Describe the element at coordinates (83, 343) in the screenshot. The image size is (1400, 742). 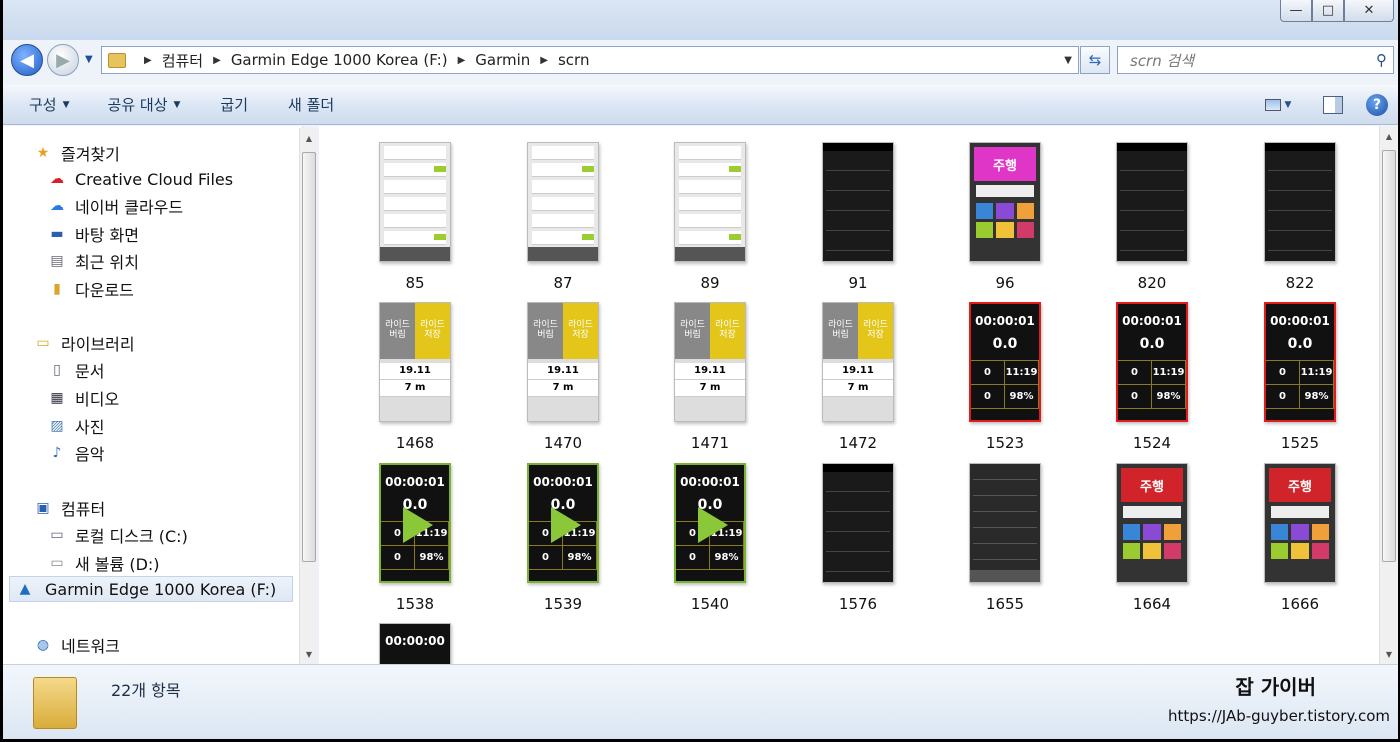
I see `sidebar-libraries-header: ▭ 라이브러리` at that location.